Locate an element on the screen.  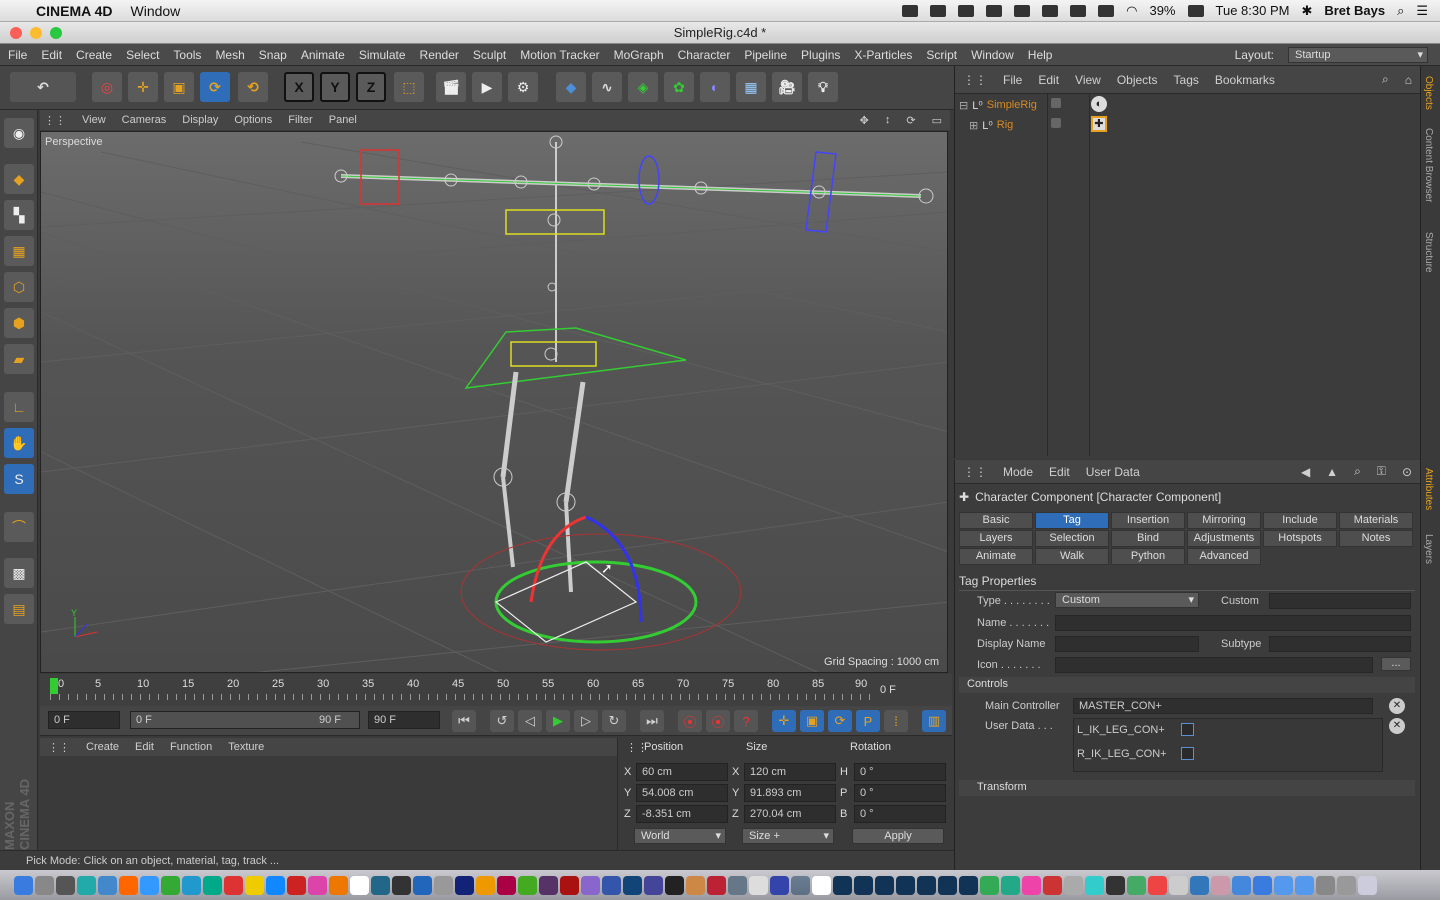
dropbox-icon is located at coordinates (910, 10).